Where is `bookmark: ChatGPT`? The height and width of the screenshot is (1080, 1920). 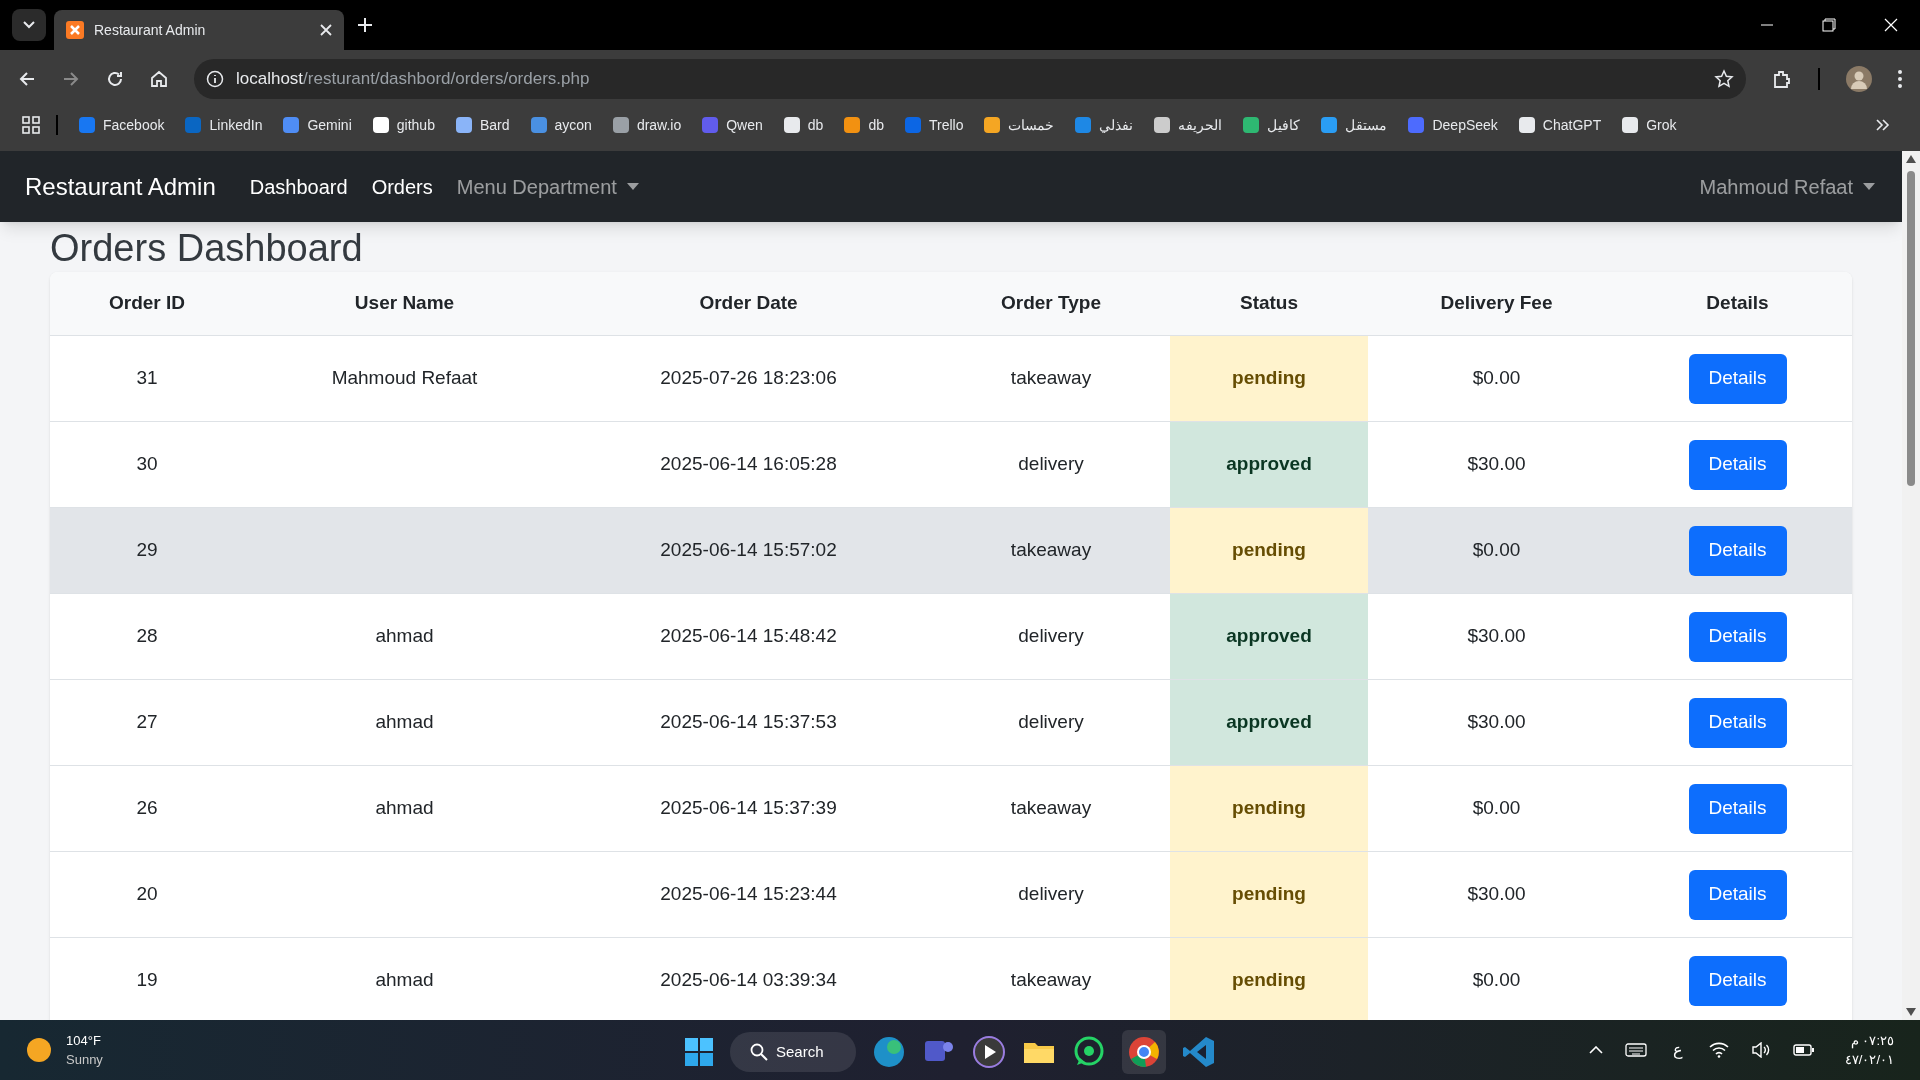 bookmark: ChatGPT is located at coordinates (1559, 125).